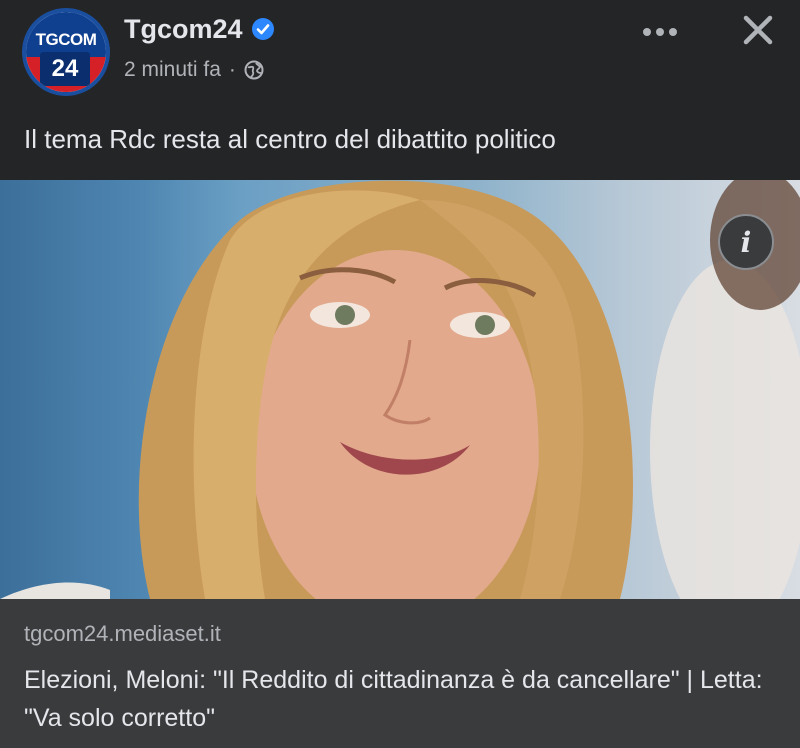 The width and height of the screenshot is (800, 748). Describe the element at coordinates (122, 633) in the screenshot. I see `link-domain: tgcom24.mediaset.it` at that location.